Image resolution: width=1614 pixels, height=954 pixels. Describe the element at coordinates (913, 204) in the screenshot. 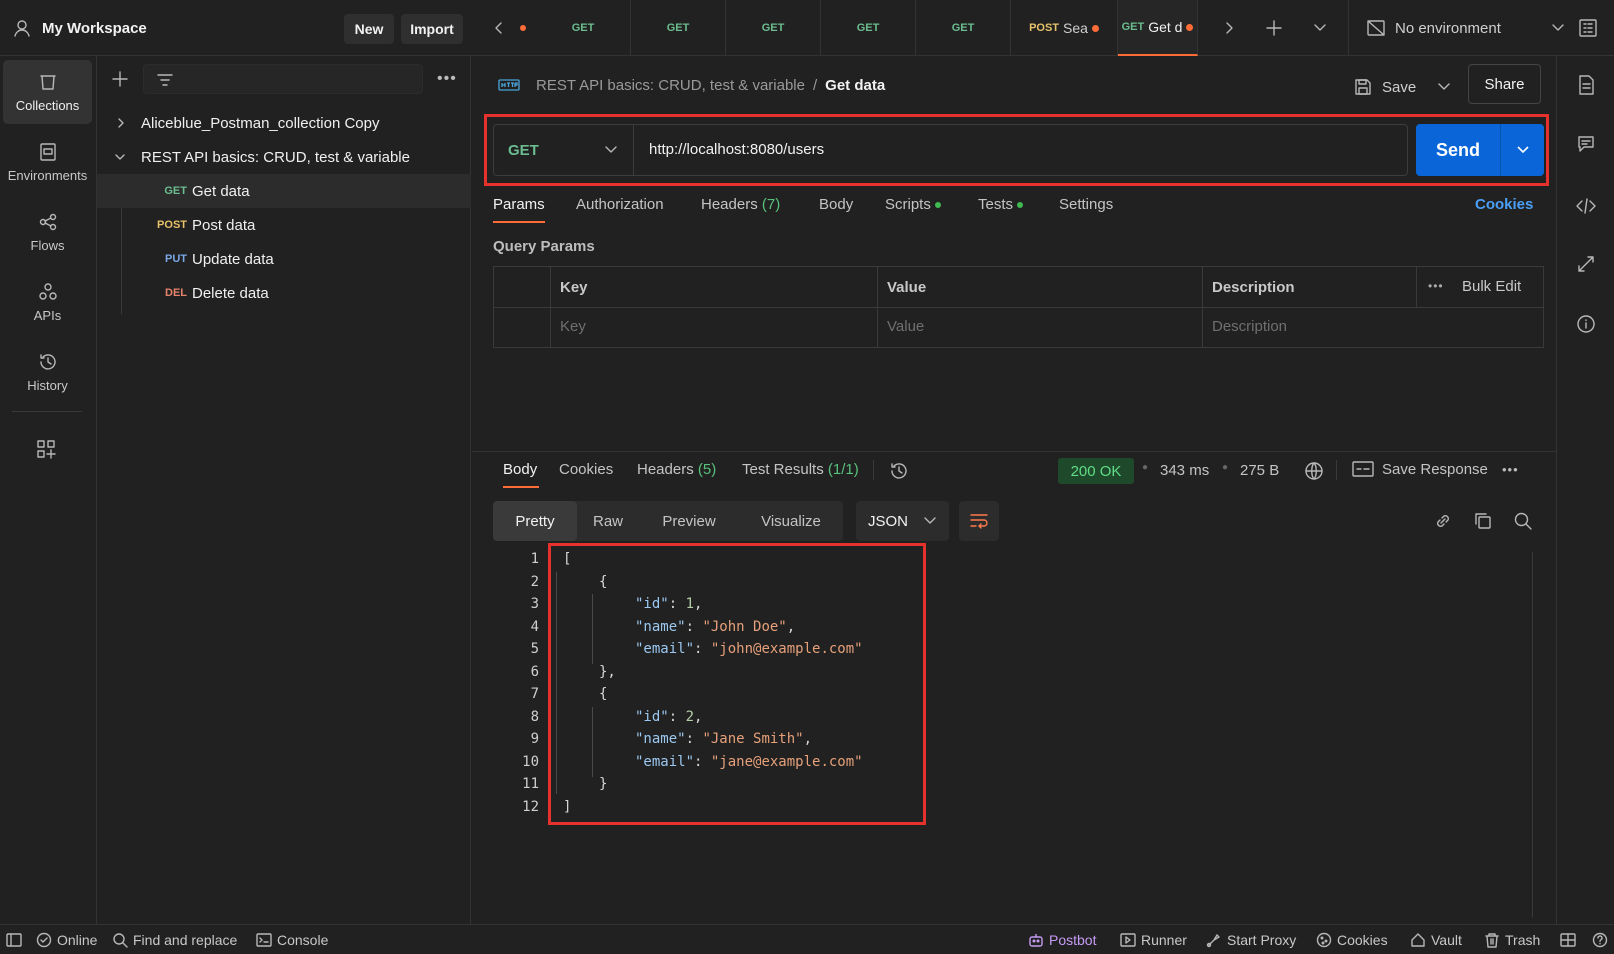

I see `tab-scripts: Scripts` at that location.